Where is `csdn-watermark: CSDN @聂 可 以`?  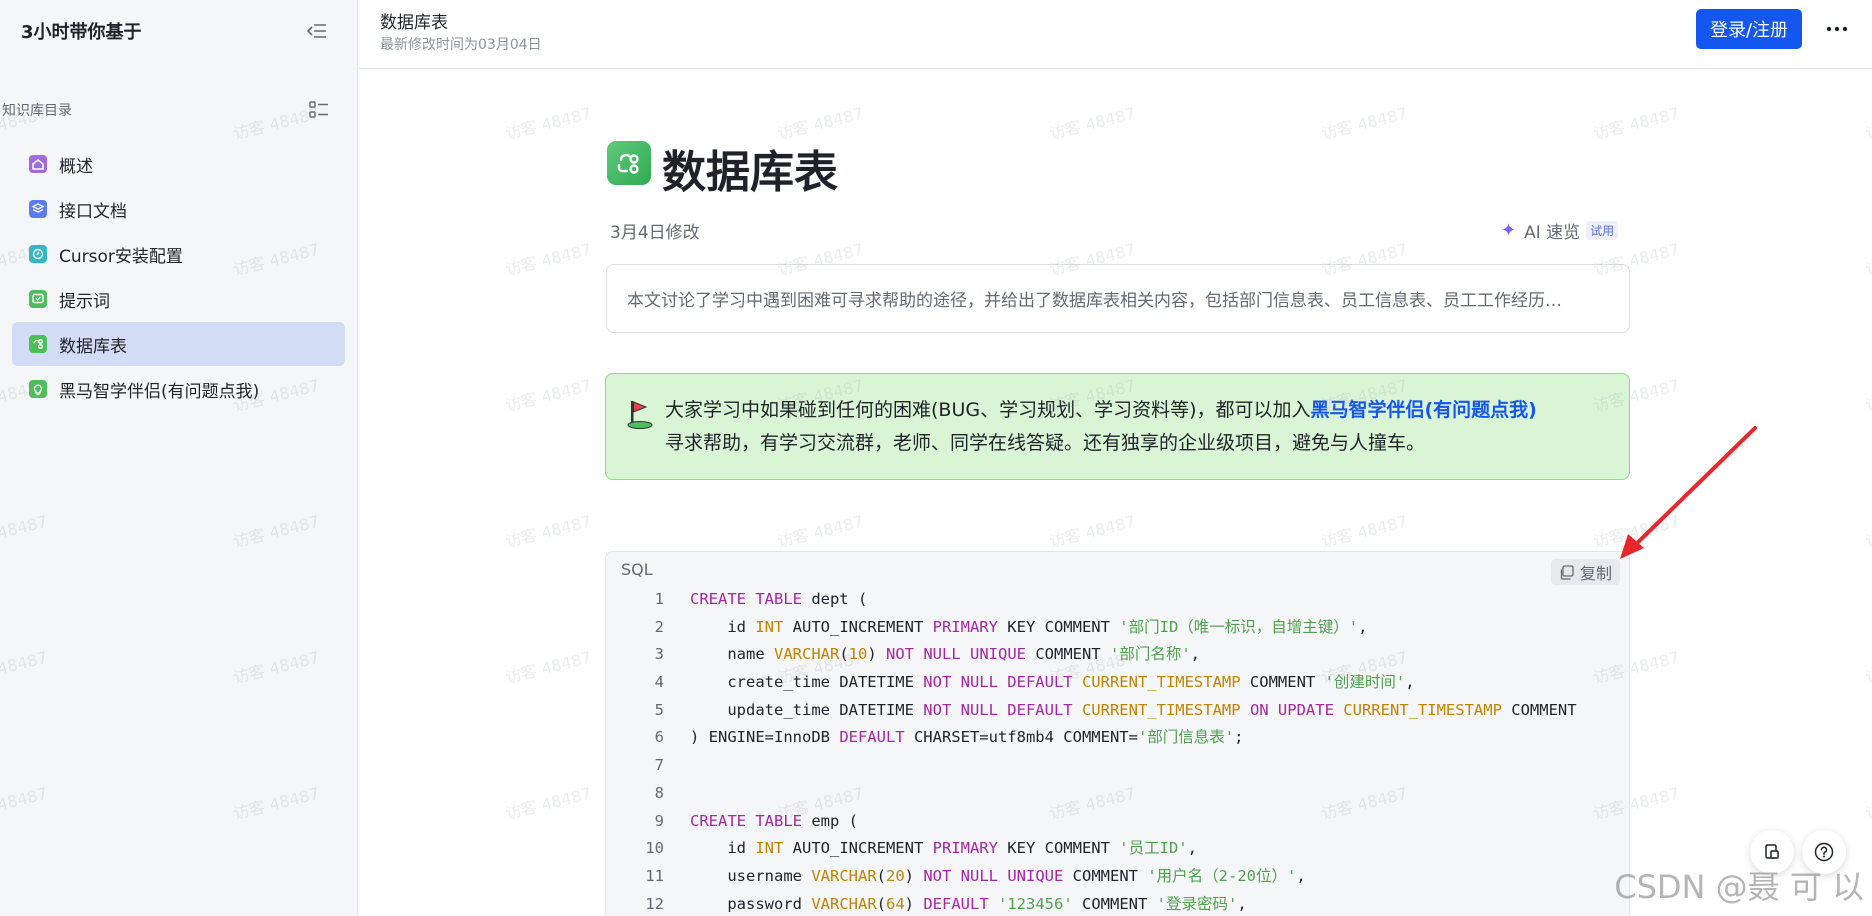 csdn-watermark: CSDN @聂 可 以 is located at coordinates (1739, 887).